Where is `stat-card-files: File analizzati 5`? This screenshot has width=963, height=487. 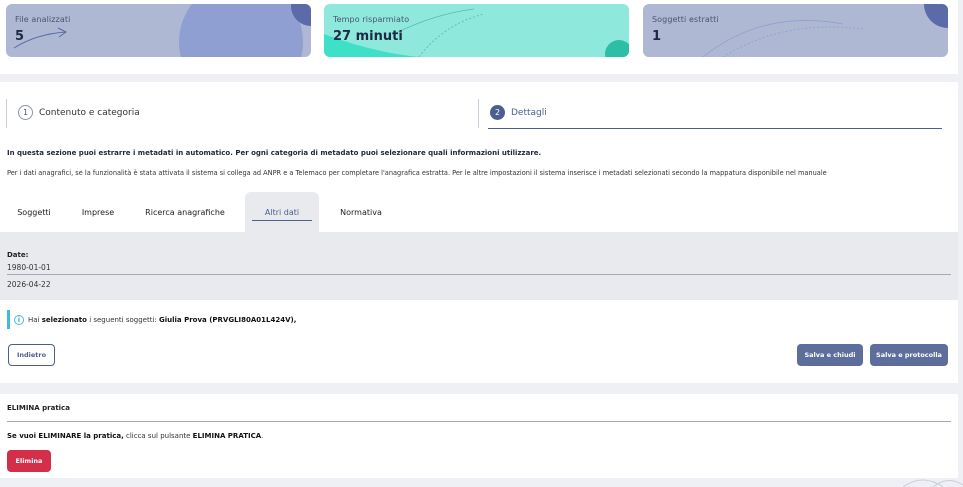
stat-card-files: File analizzati 5 is located at coordinates (158, 30).